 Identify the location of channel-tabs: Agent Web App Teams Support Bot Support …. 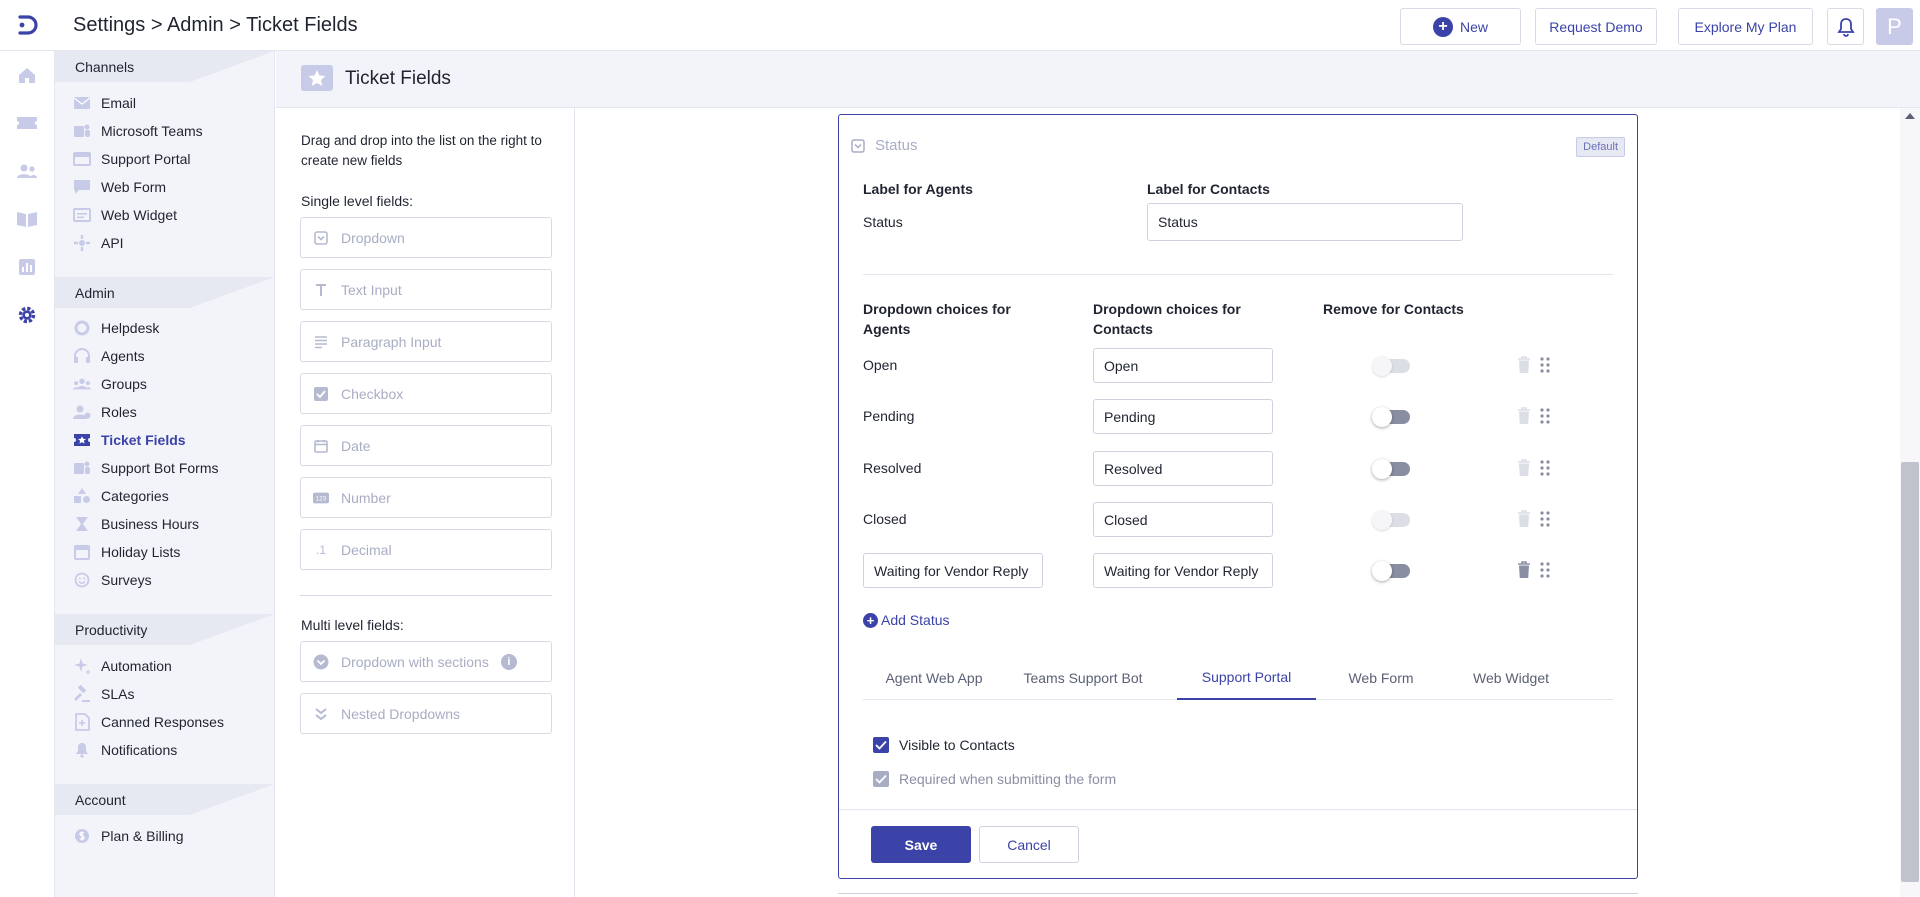
(1238, 677).